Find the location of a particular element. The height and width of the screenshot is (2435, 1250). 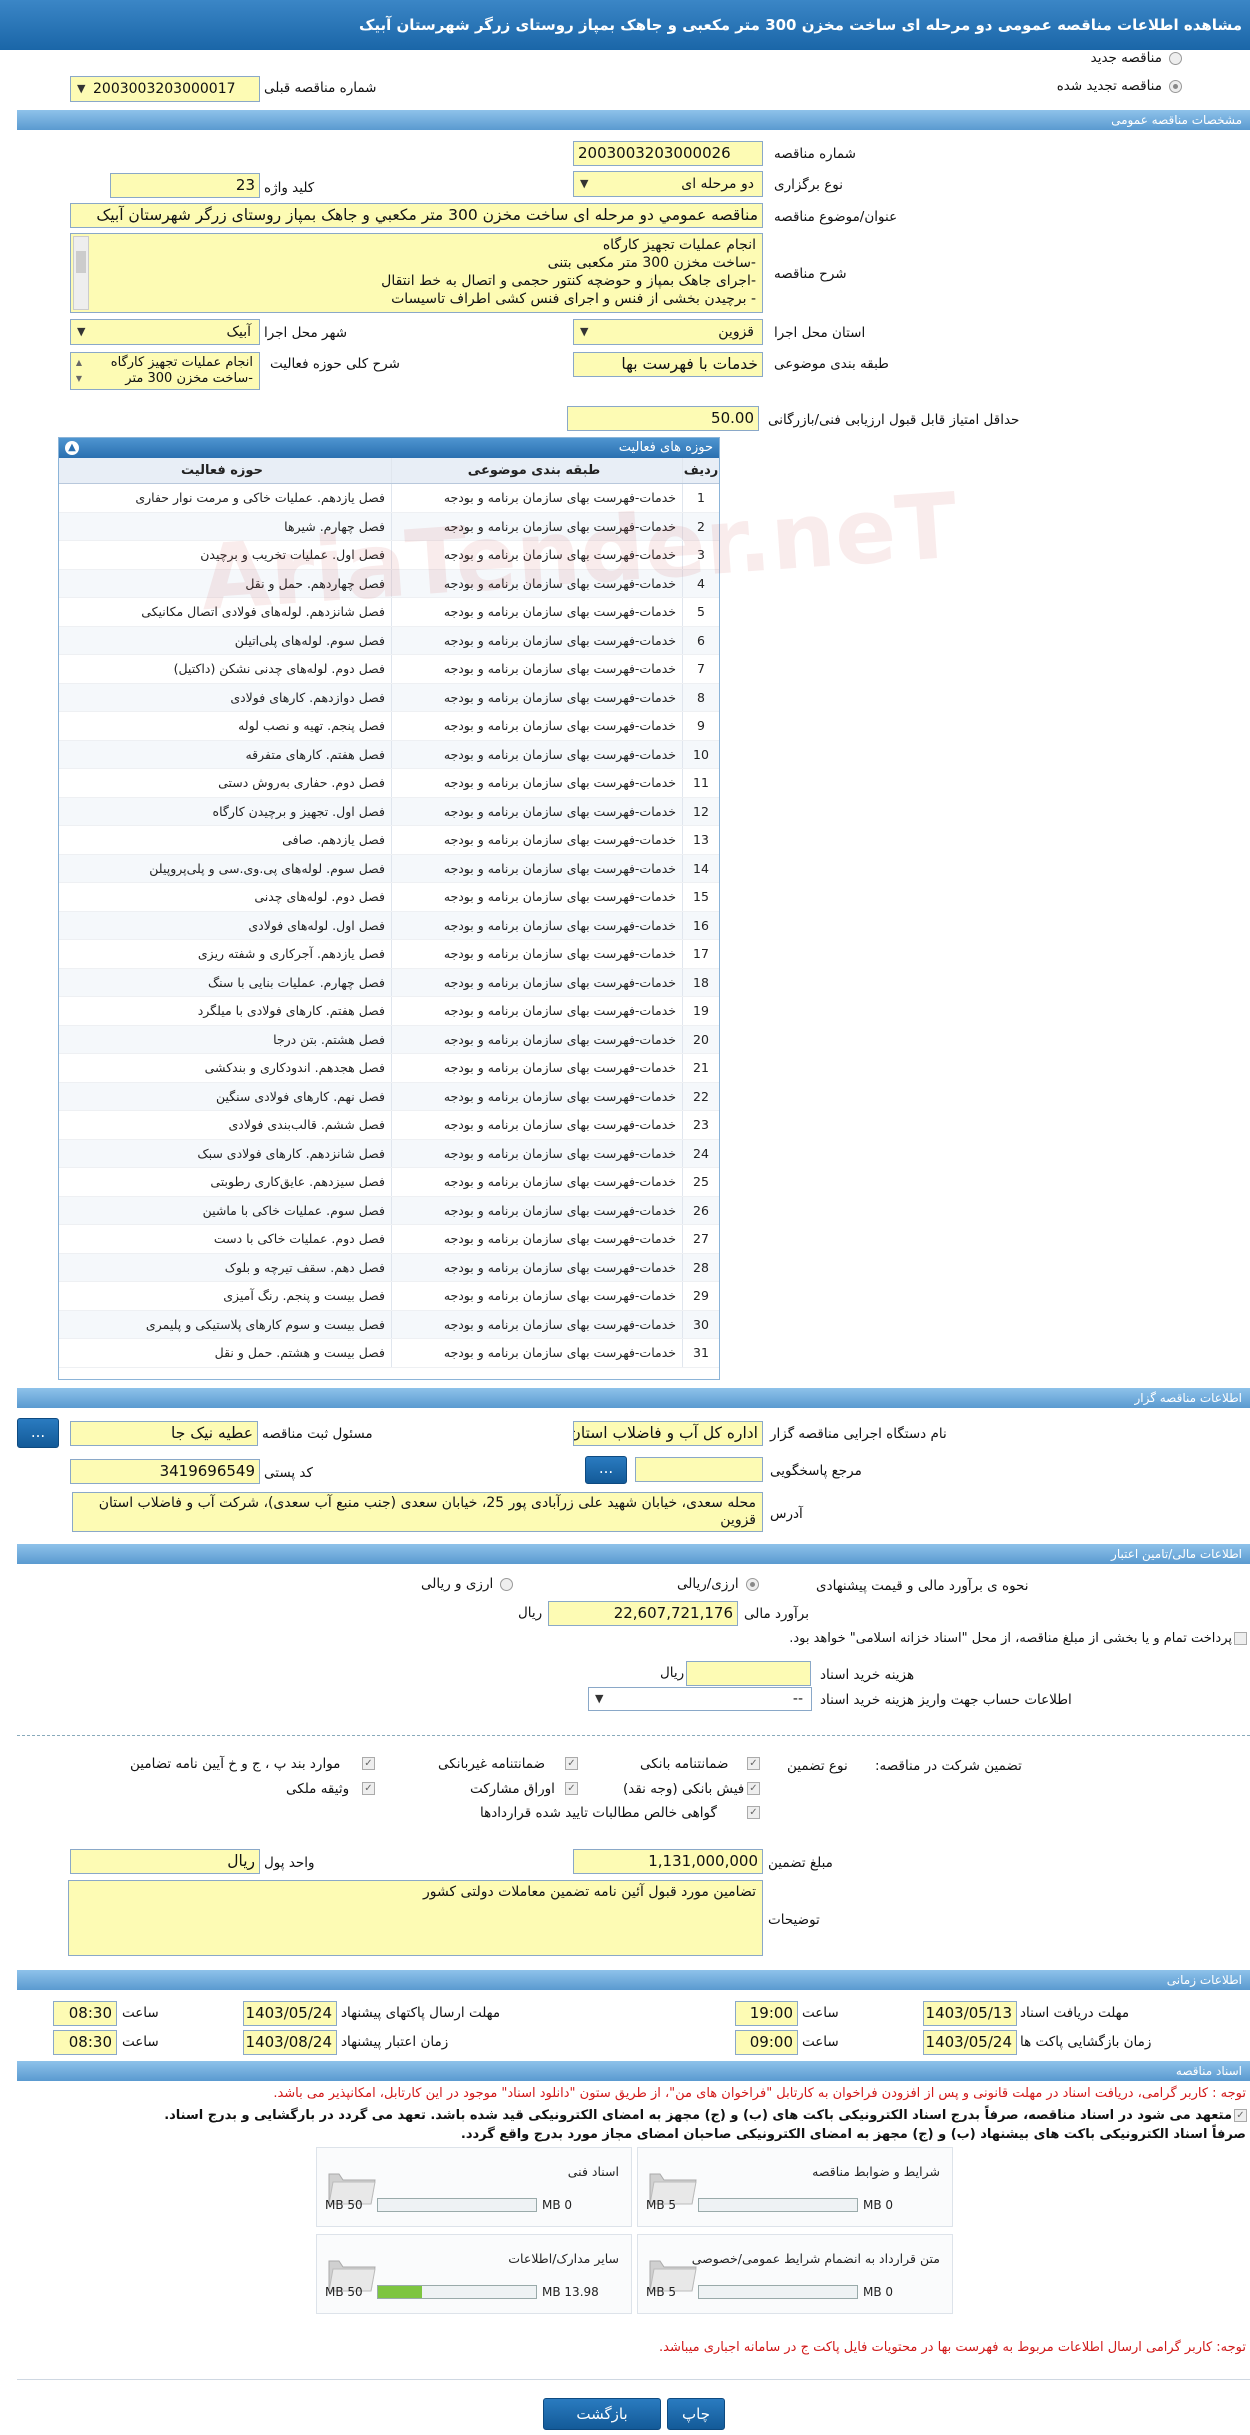

opening-time: 09:00 is located at coordinates (766, 2042).